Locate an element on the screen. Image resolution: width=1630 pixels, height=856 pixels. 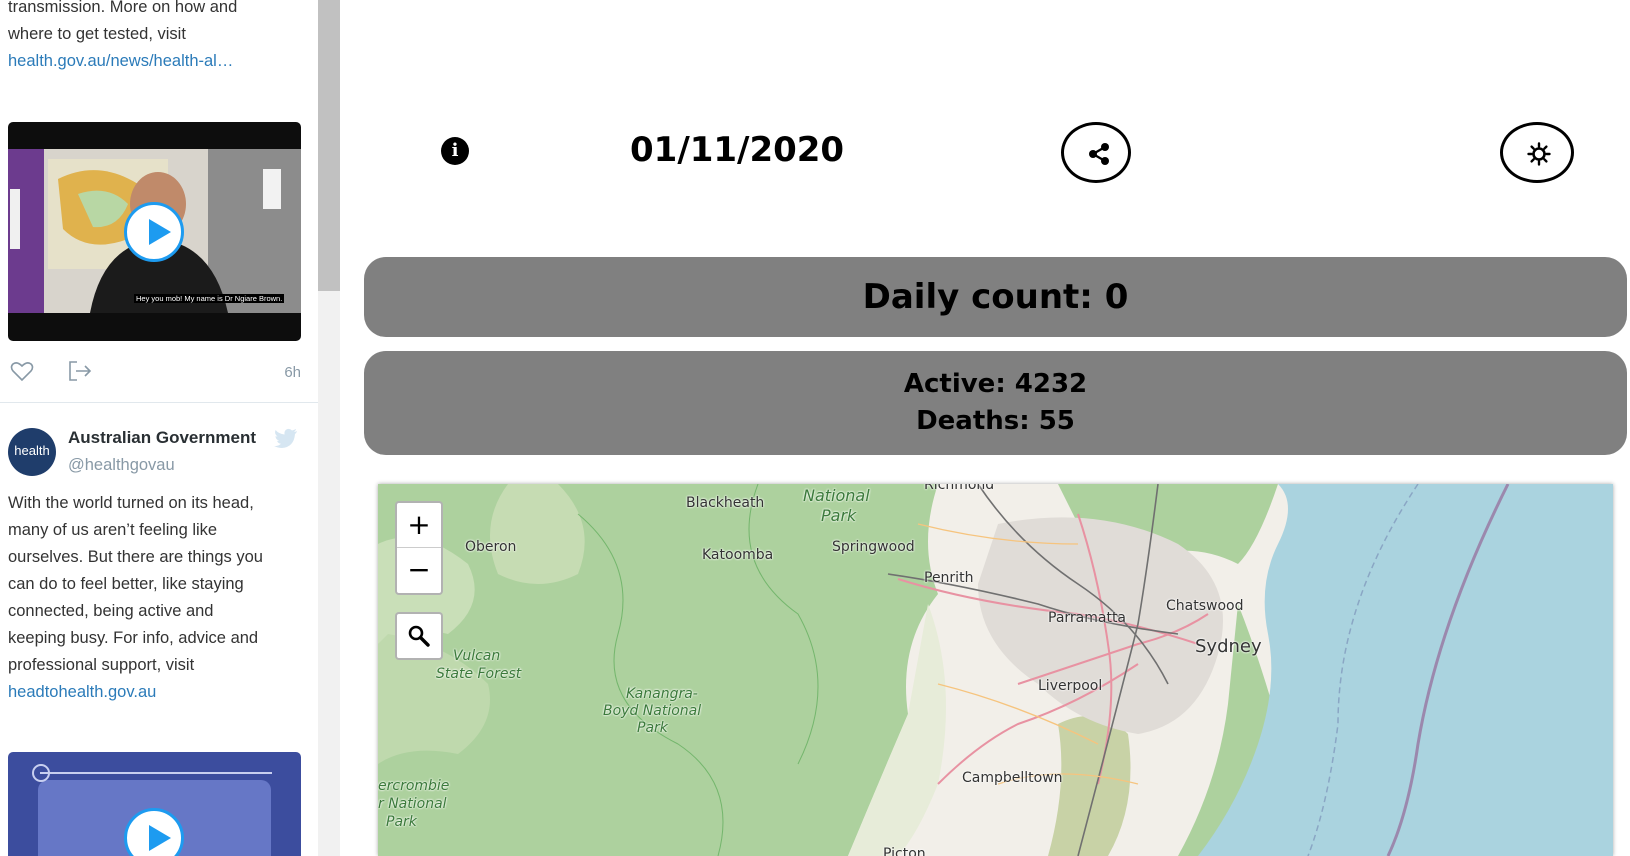
theme-toggle-button is located at coordinates (1537, 152).